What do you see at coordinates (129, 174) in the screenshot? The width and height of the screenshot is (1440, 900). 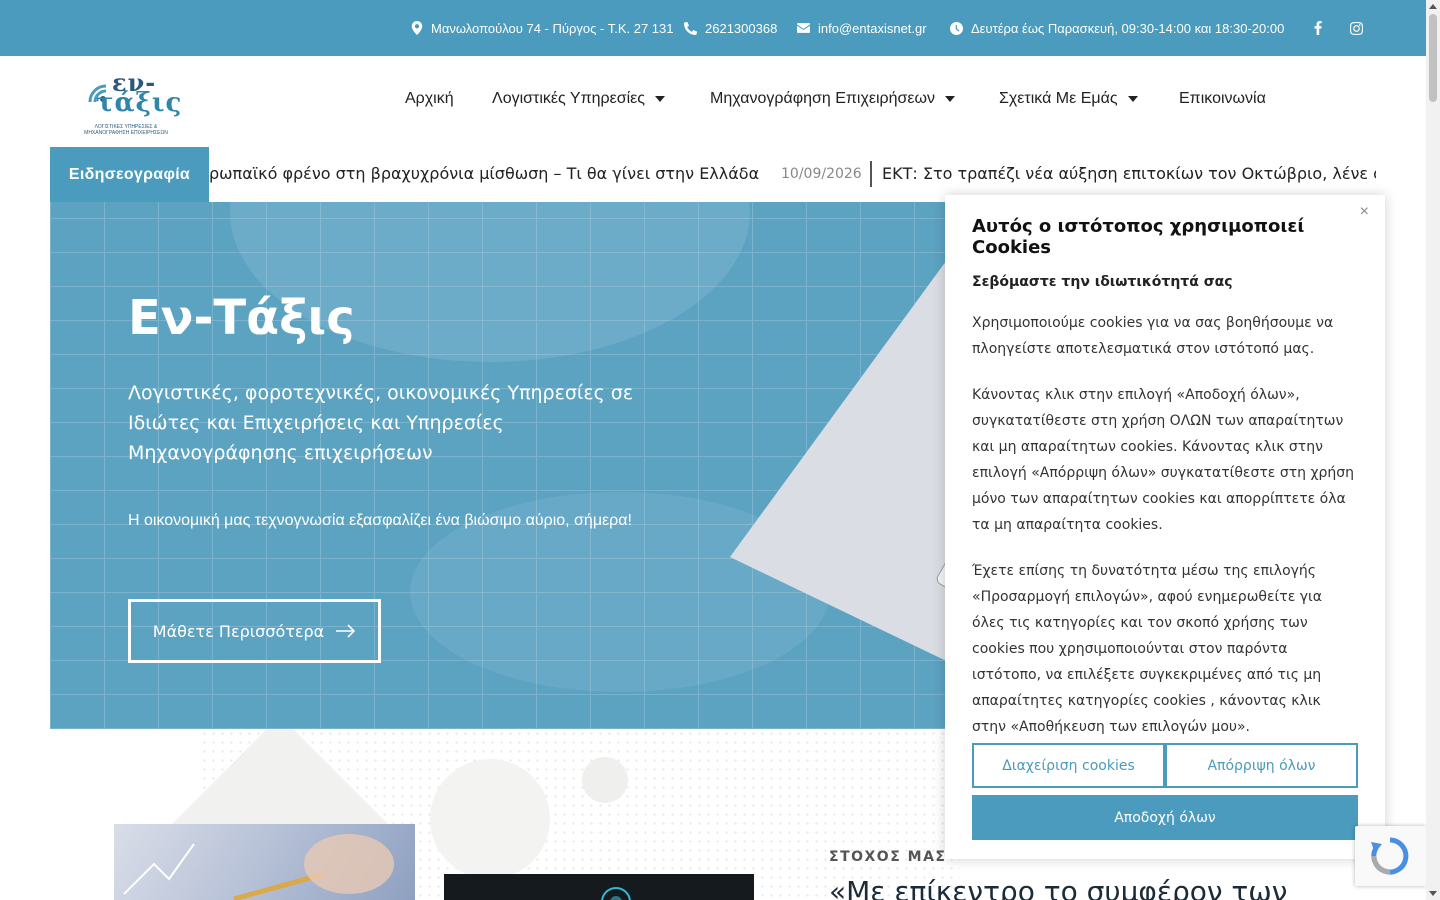 I see `ticker-label: Ειδησεογραφία` at bounding box center [129, 174].